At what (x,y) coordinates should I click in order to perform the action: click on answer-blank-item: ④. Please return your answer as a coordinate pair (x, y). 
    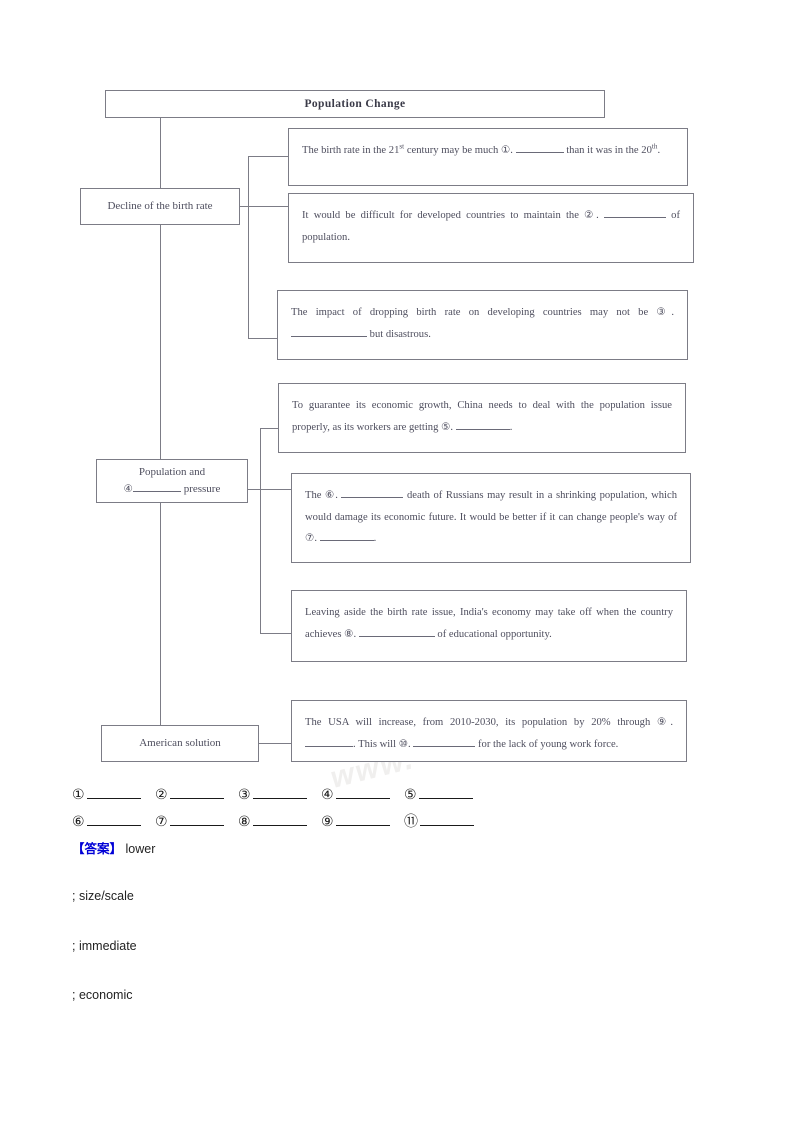
    Looking at the image, I should click on (362, 795).